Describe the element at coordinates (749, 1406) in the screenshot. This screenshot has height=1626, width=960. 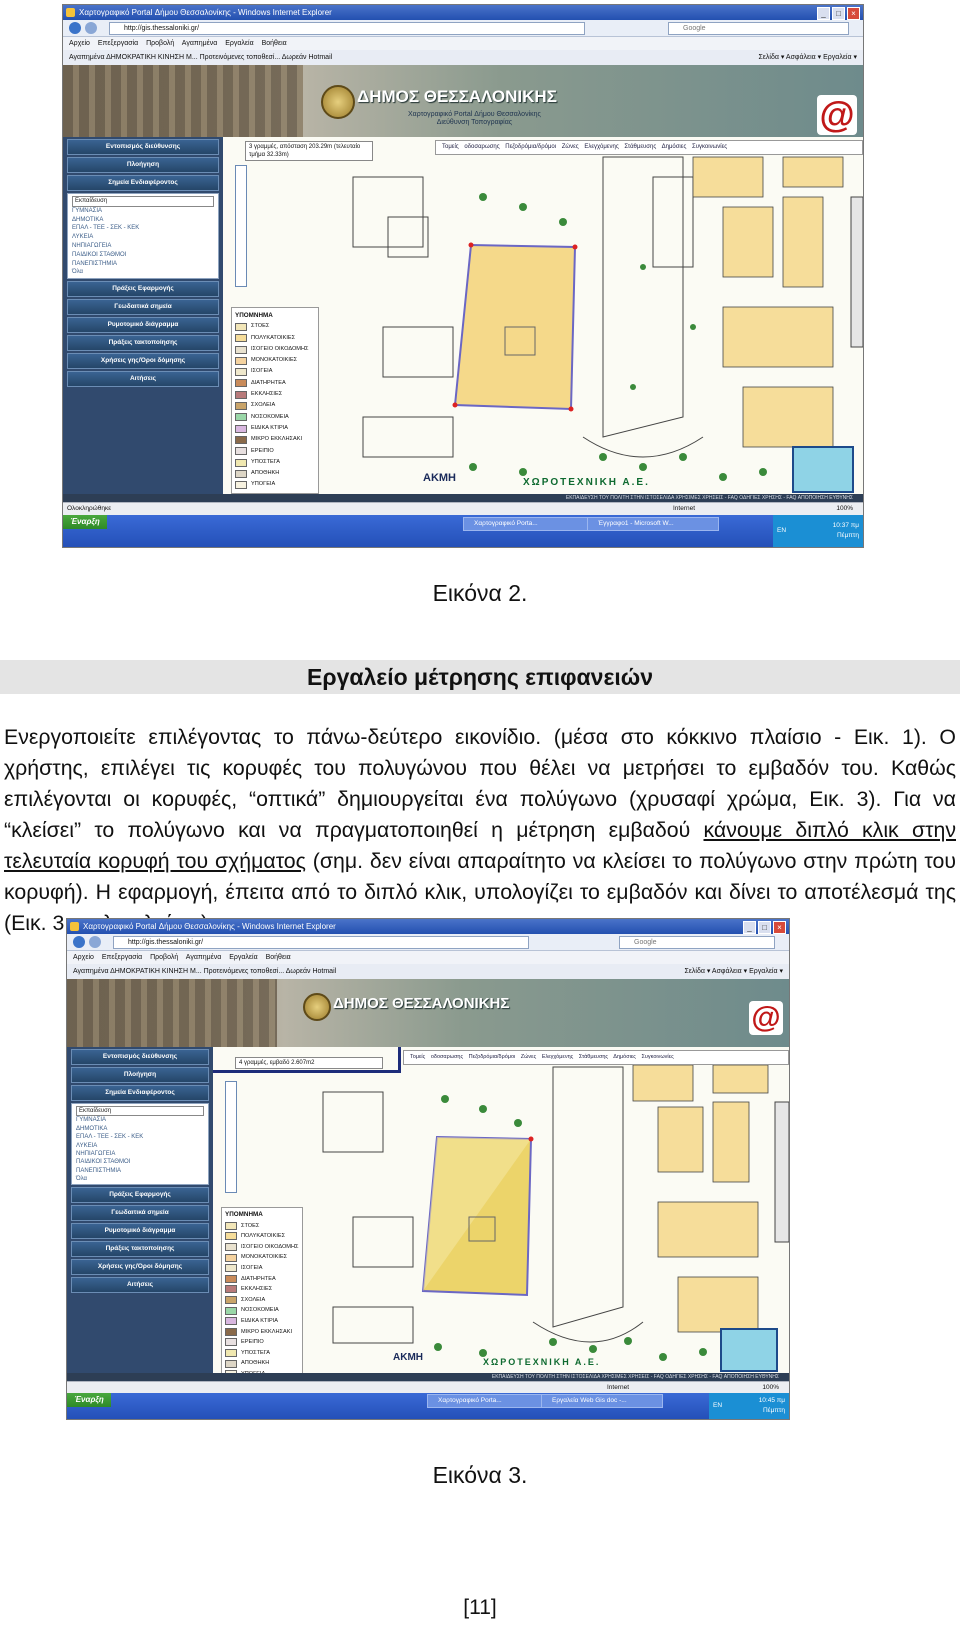
I see `system-tray: EN 10:45 πμ Πέμπτη` at that location.